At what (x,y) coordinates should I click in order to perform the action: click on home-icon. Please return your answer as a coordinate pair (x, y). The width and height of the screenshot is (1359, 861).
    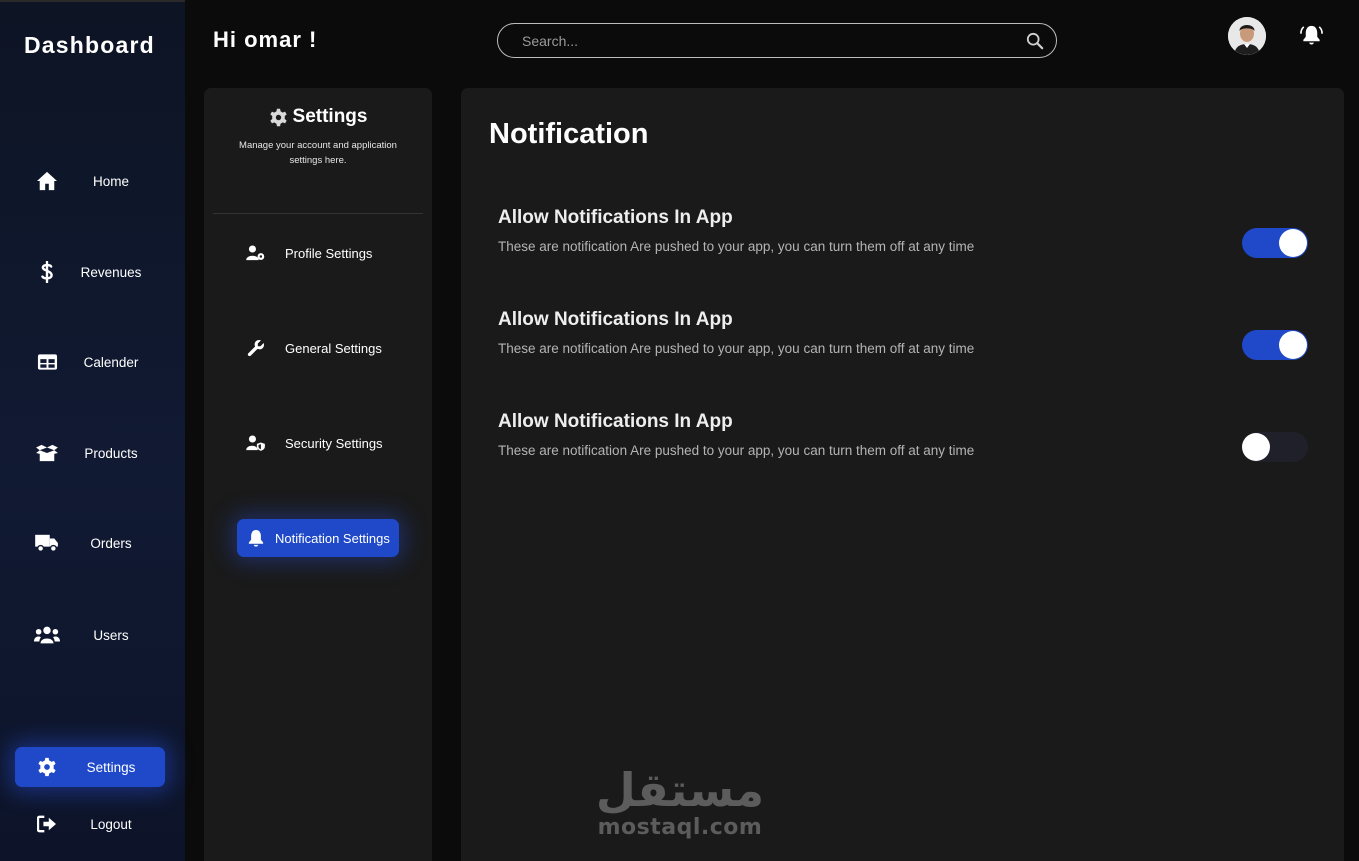
    Looking at the image, I should click on (47, 181).